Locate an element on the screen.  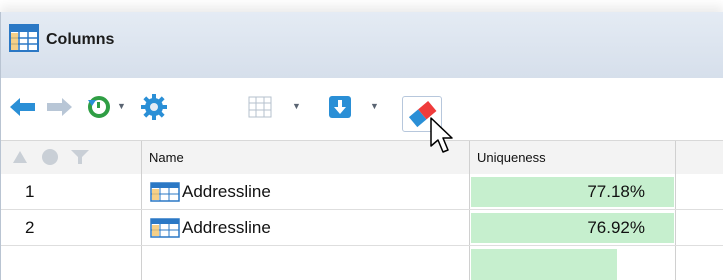
row-index: 2 is located at coordinates (30, 227).